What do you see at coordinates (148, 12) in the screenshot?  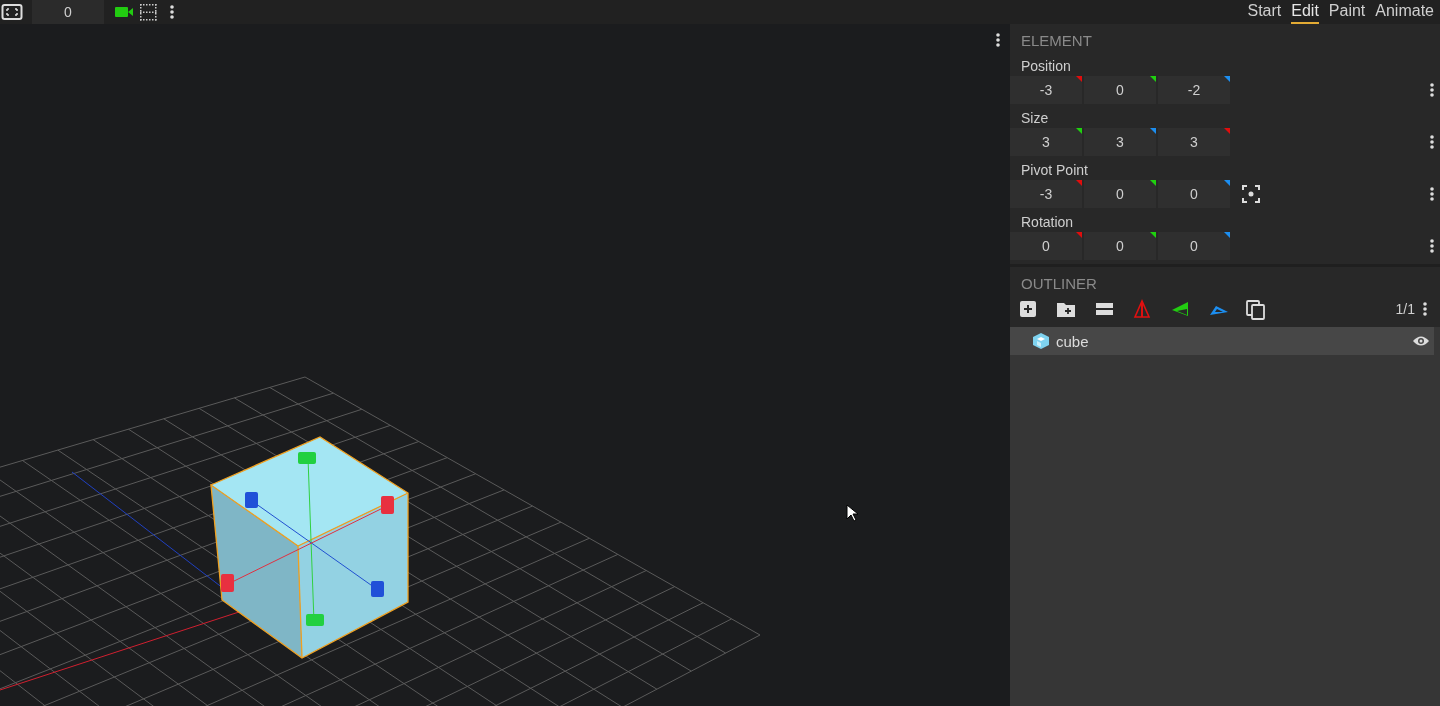 I see `grid-icon` at bounding box center [148, 12].